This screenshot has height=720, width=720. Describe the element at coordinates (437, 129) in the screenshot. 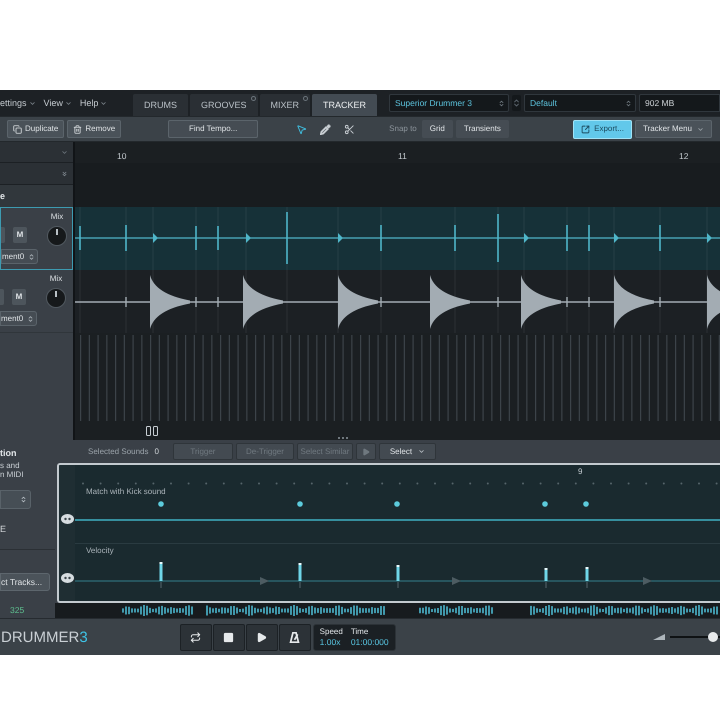

I see `snap-option: Grid` at that location.